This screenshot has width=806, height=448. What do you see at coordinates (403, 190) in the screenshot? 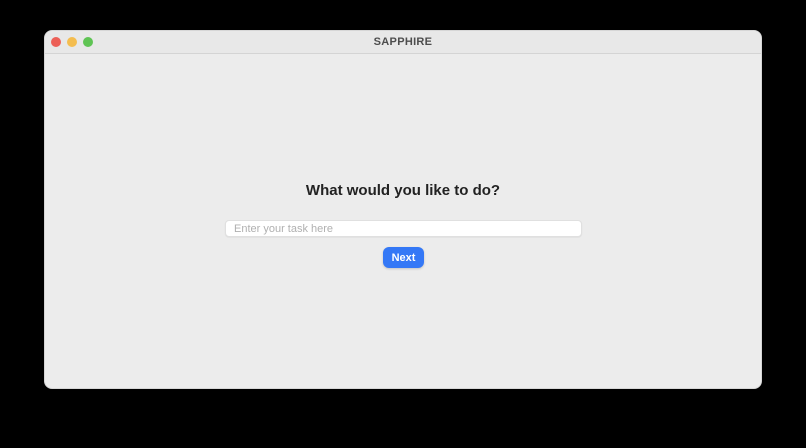
I see `task-prompt-heading: What would you like to do?` at bounding box center [403, 190].